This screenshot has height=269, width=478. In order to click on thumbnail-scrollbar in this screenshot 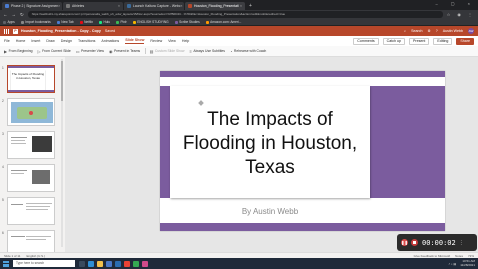, I will do `click(62, 153)`.